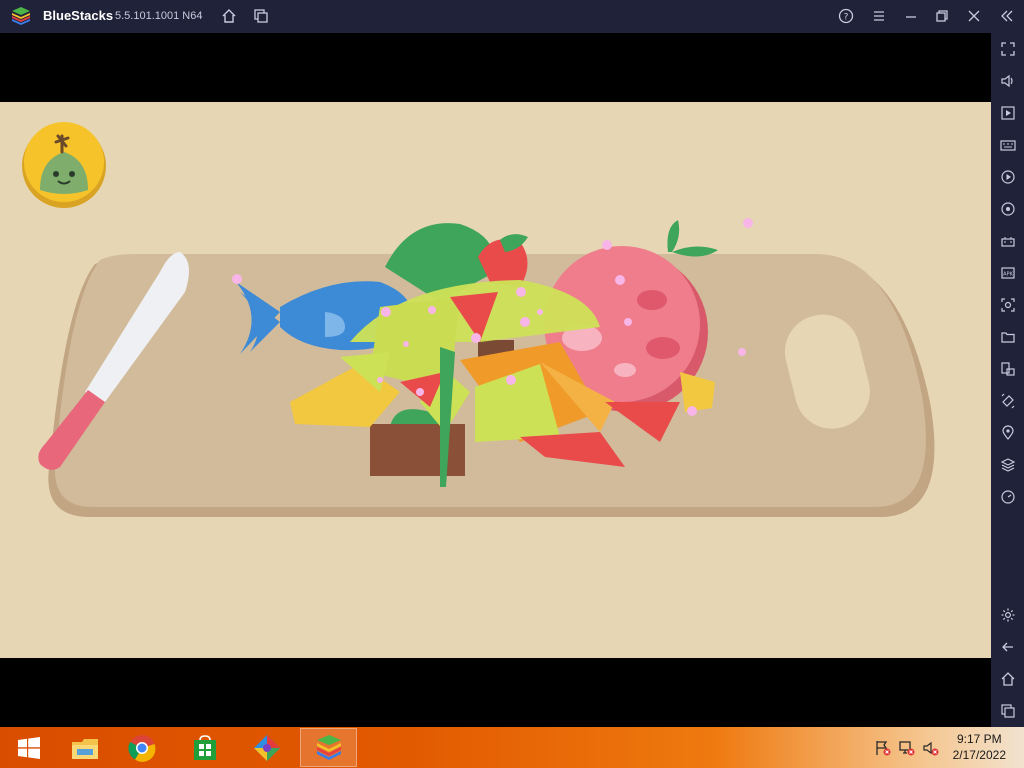  Describe the element at coordinates (979, 755) in the screenshot. I see `clock-date: 2/17/2022` at that location.